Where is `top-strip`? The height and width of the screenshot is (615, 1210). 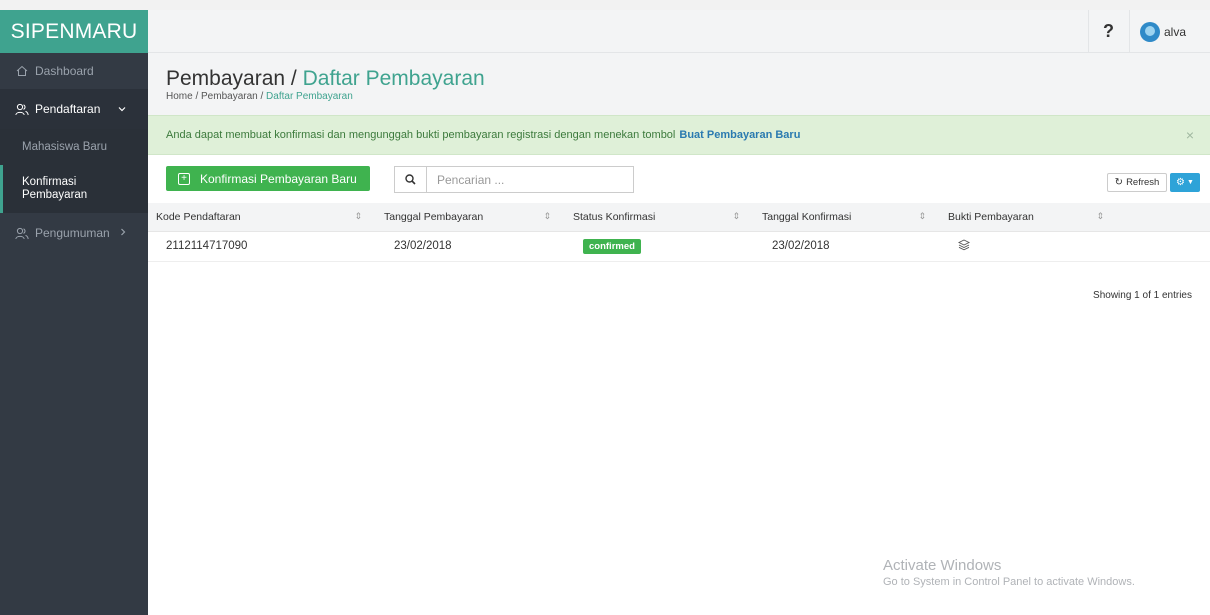 top-strip is located at coordinates (605, 5).